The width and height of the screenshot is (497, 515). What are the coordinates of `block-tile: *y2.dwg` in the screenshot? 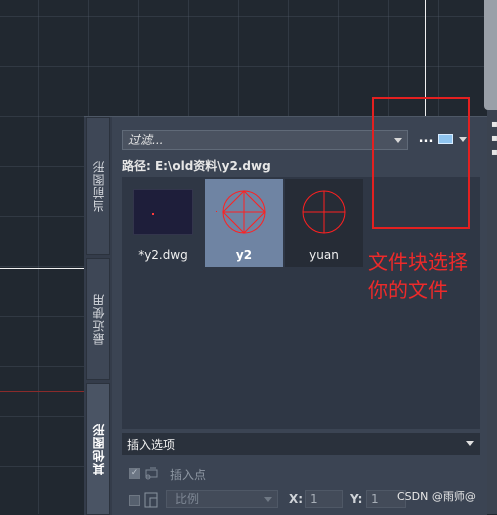 It's located at (163, 223).